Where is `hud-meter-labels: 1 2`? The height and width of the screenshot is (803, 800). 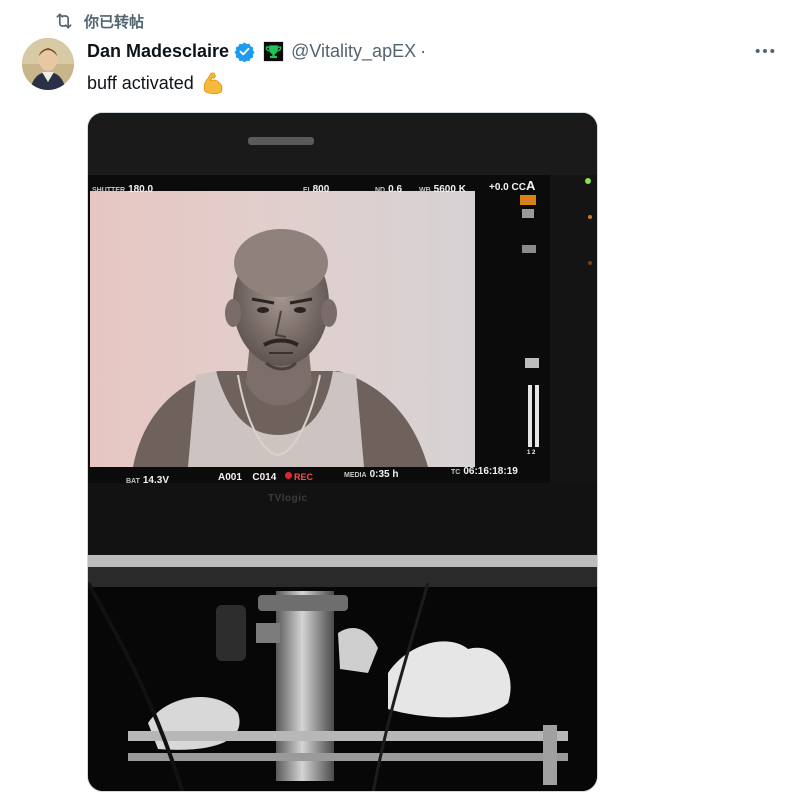
hud-meter-labels: 1 2 is located at coordinates (531, 453).